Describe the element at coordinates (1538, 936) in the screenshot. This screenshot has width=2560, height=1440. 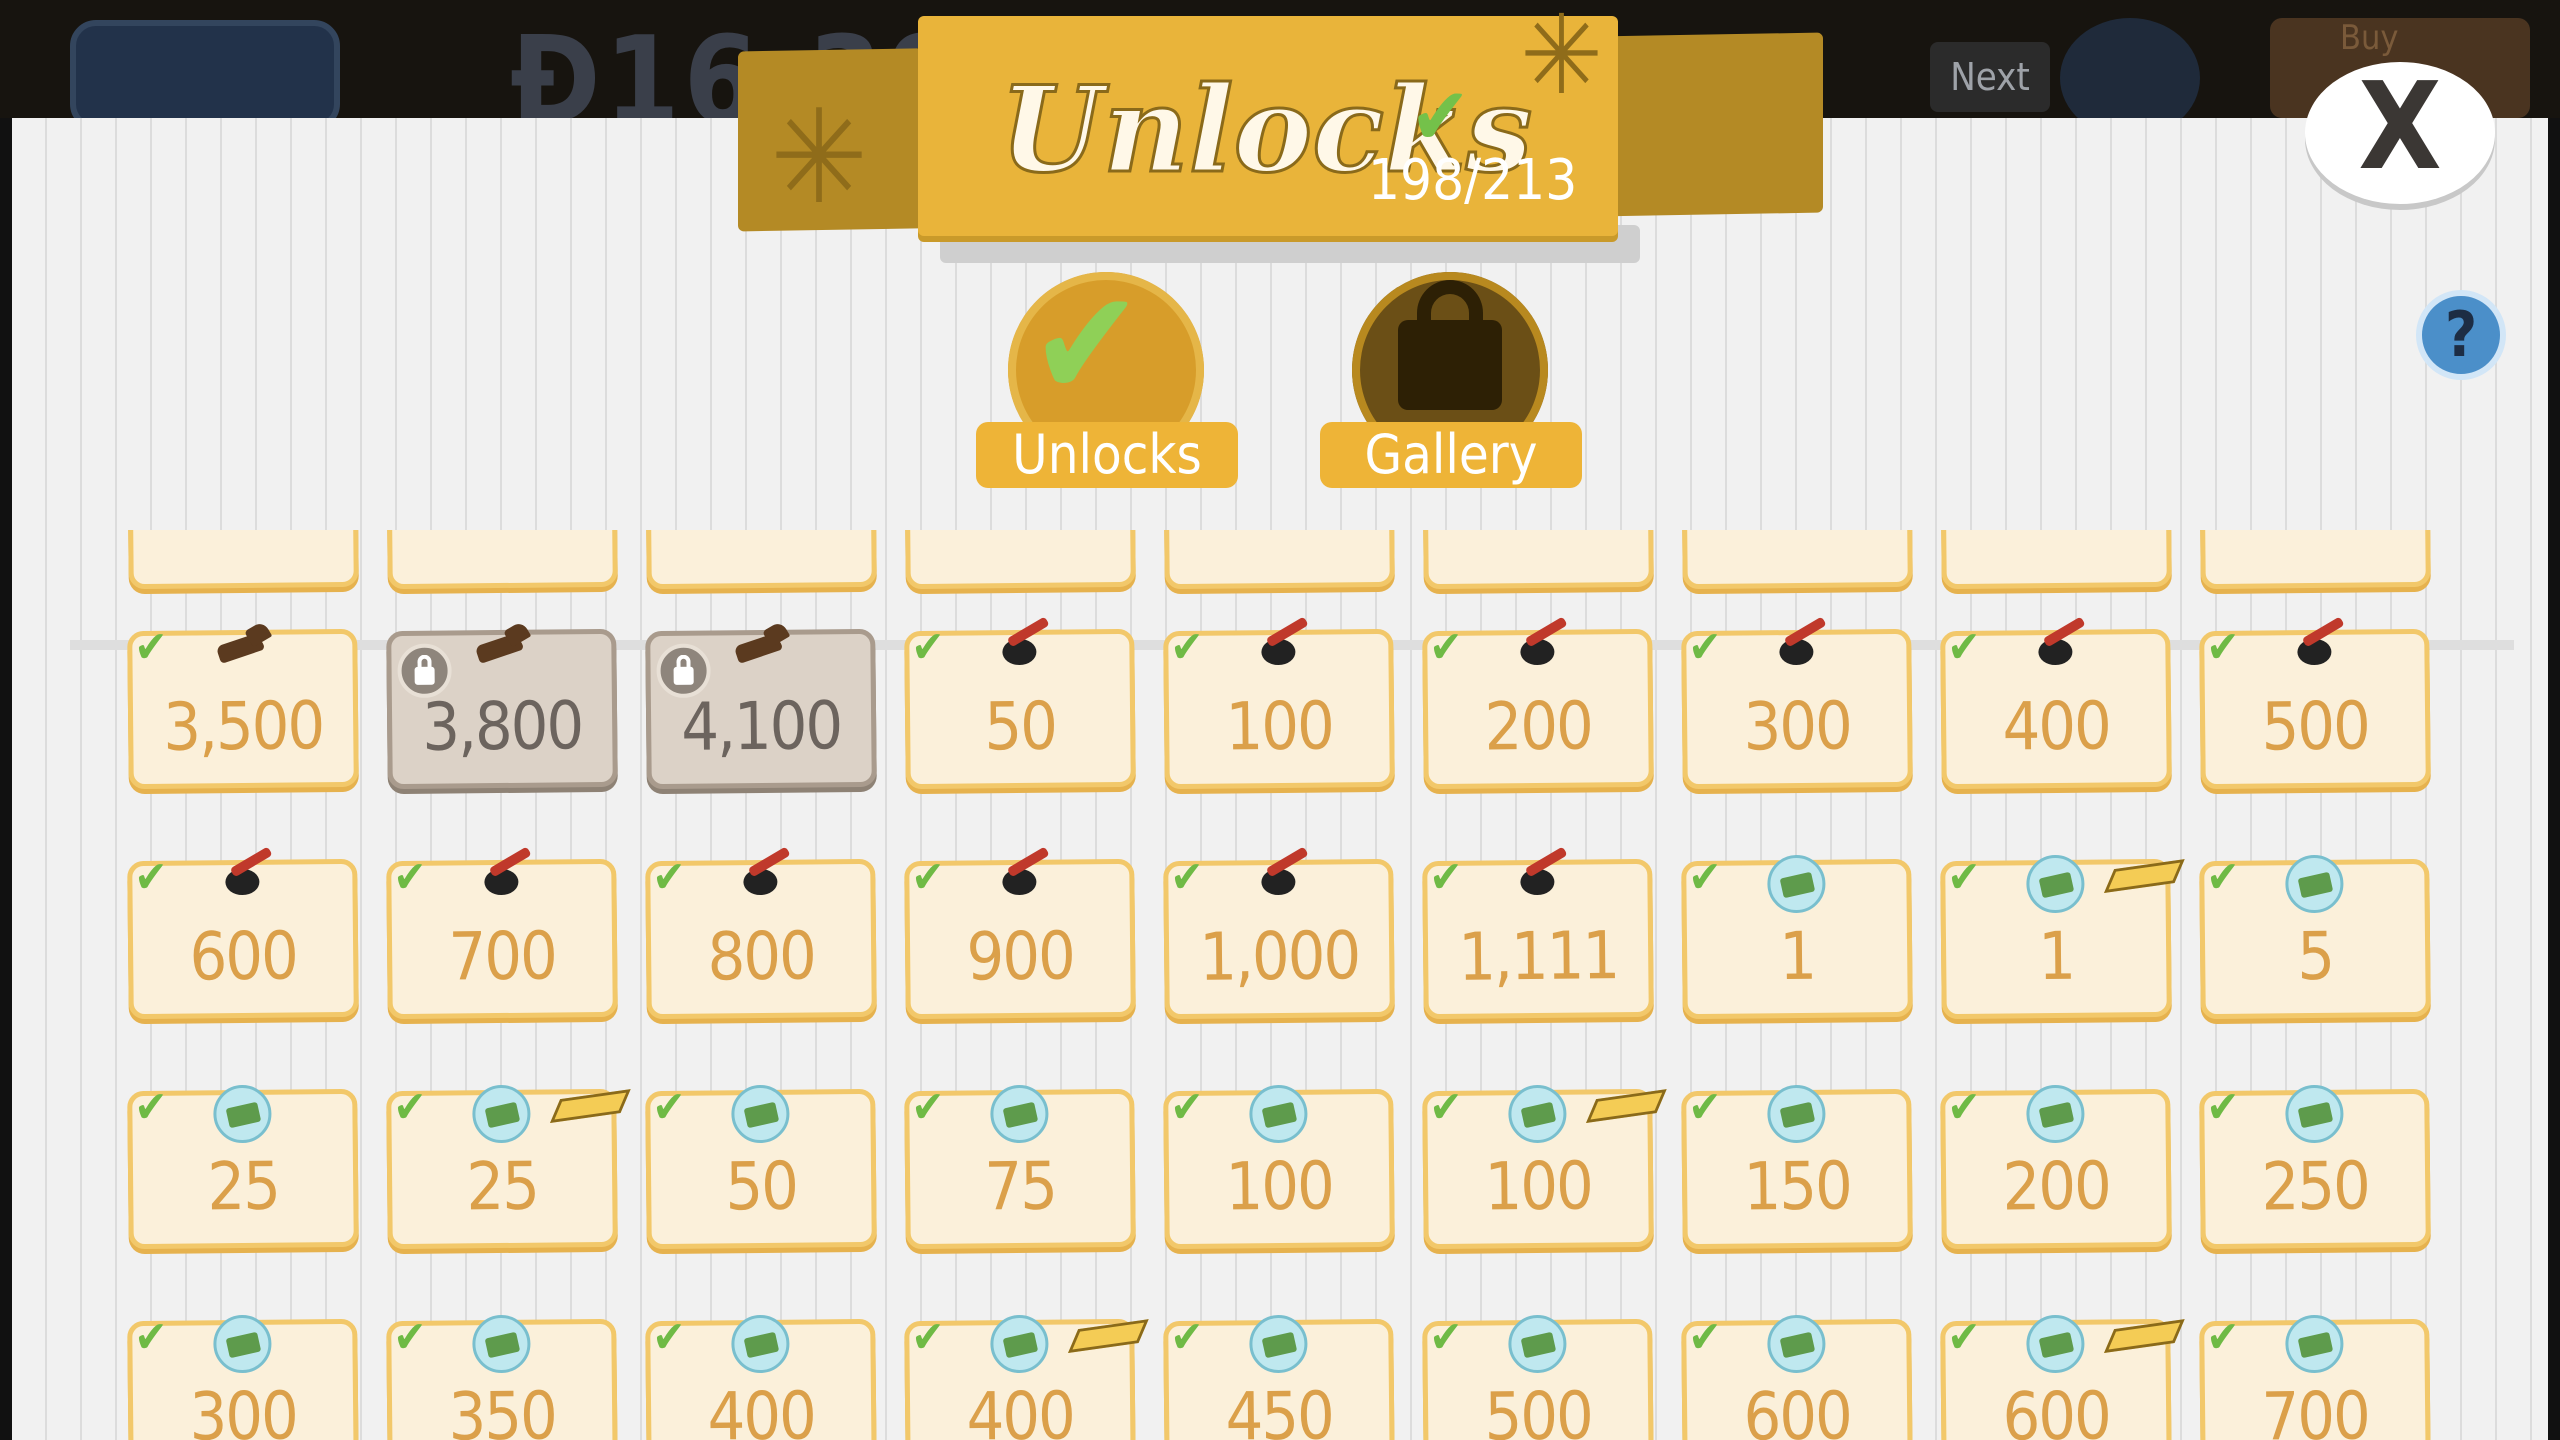
I see `unlock-card: ✔ 1,111` at that location.